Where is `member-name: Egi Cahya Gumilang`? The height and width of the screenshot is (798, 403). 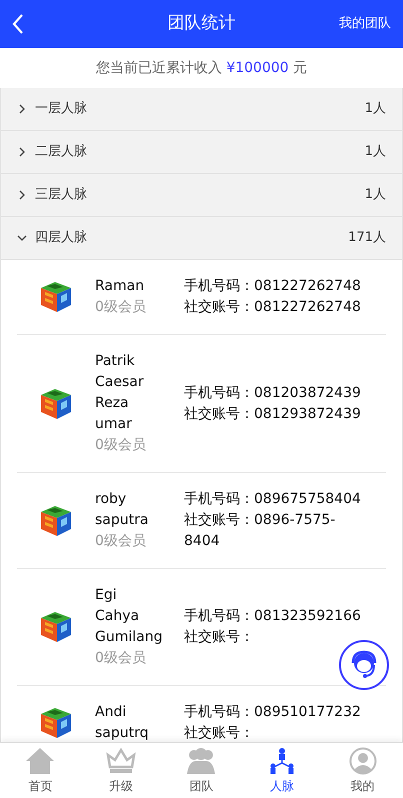
member-name: Egi Cahya Gumilang is located at coordinates (129, 616).